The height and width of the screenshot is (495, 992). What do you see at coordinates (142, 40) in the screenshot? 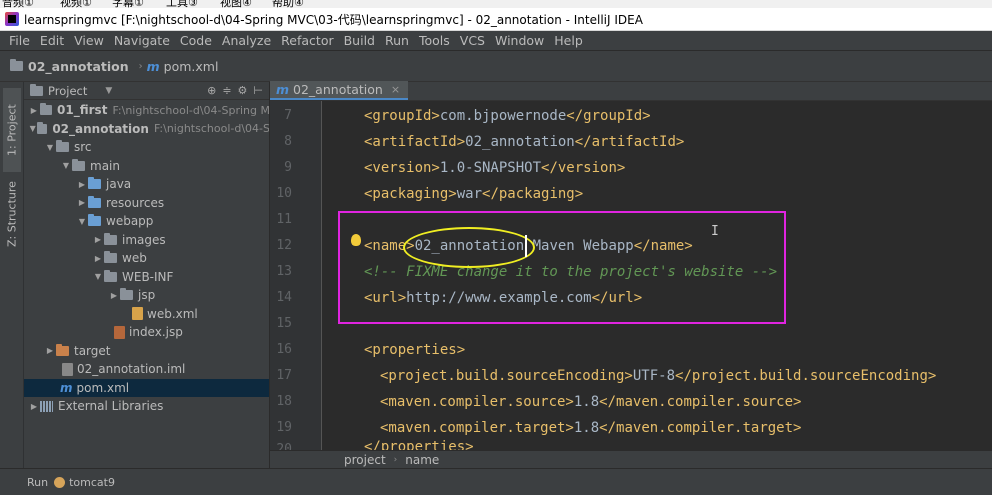
I see `menu-navigate: Navigate` at bounding box center [142, 40].